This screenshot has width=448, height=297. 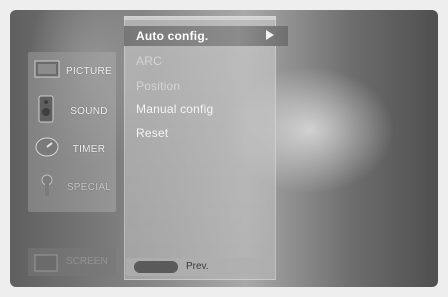 What do you see at coordinates (158, 86) in the screenshot?
I see `submenu-item-position: Position` at bounding box center [158, 86].